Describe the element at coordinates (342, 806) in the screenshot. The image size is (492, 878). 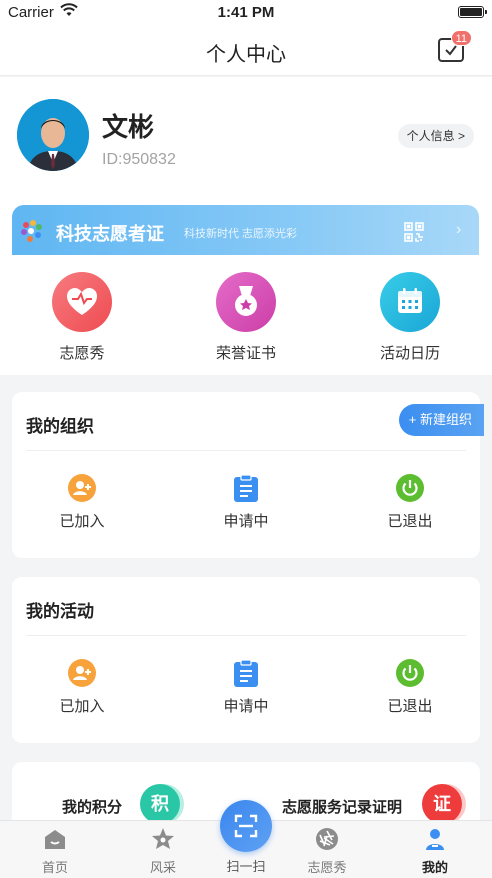
I see `service-record-link: 志愿服务记录证明` at that location.